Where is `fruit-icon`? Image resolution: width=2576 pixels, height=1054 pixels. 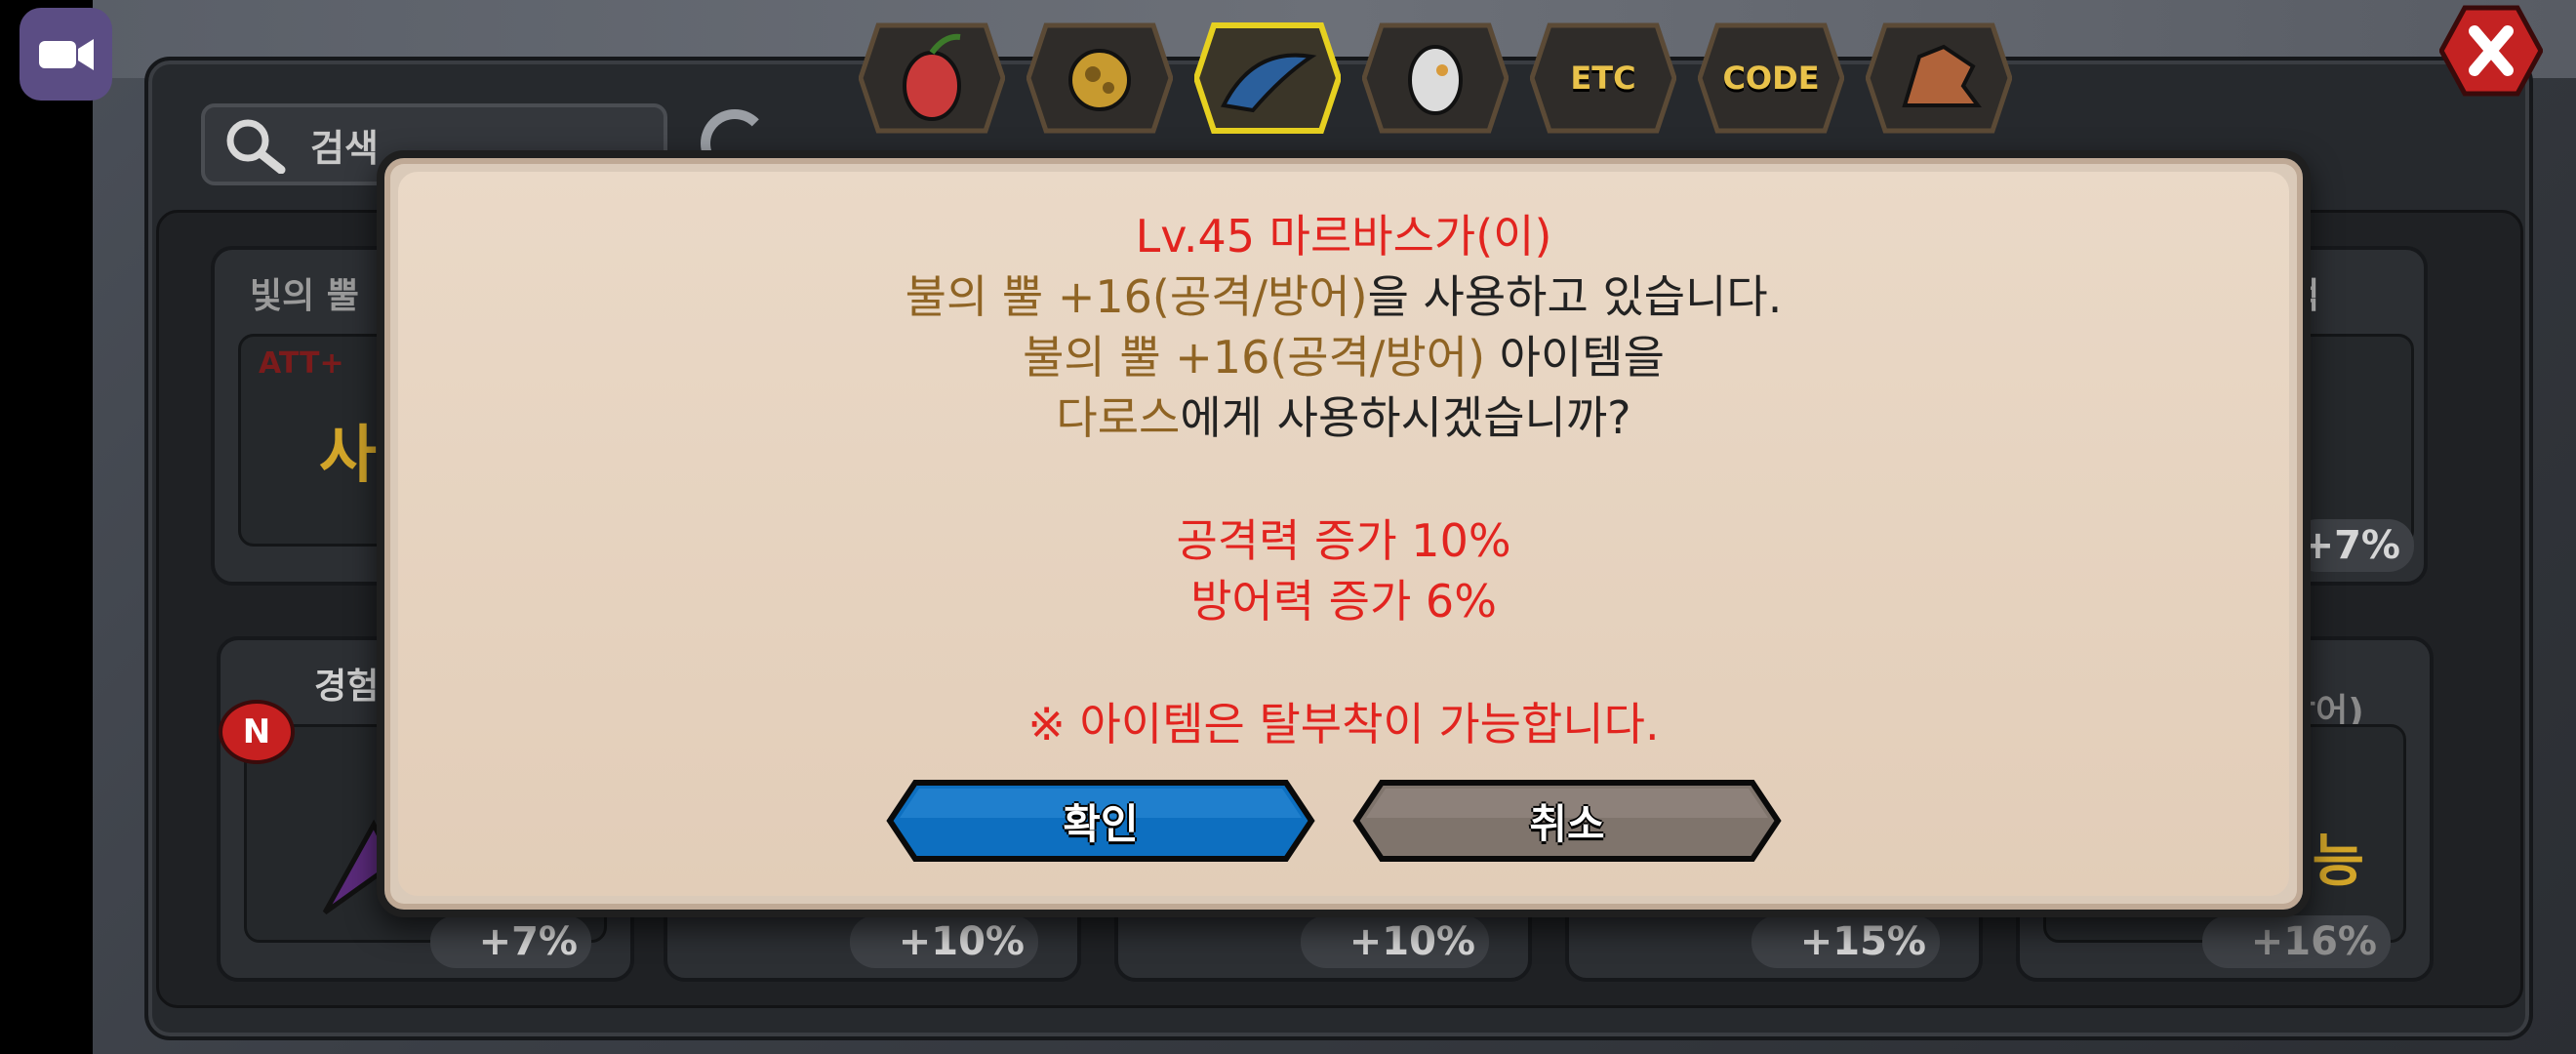
fruit-icon is located at coordinates (932, 77).